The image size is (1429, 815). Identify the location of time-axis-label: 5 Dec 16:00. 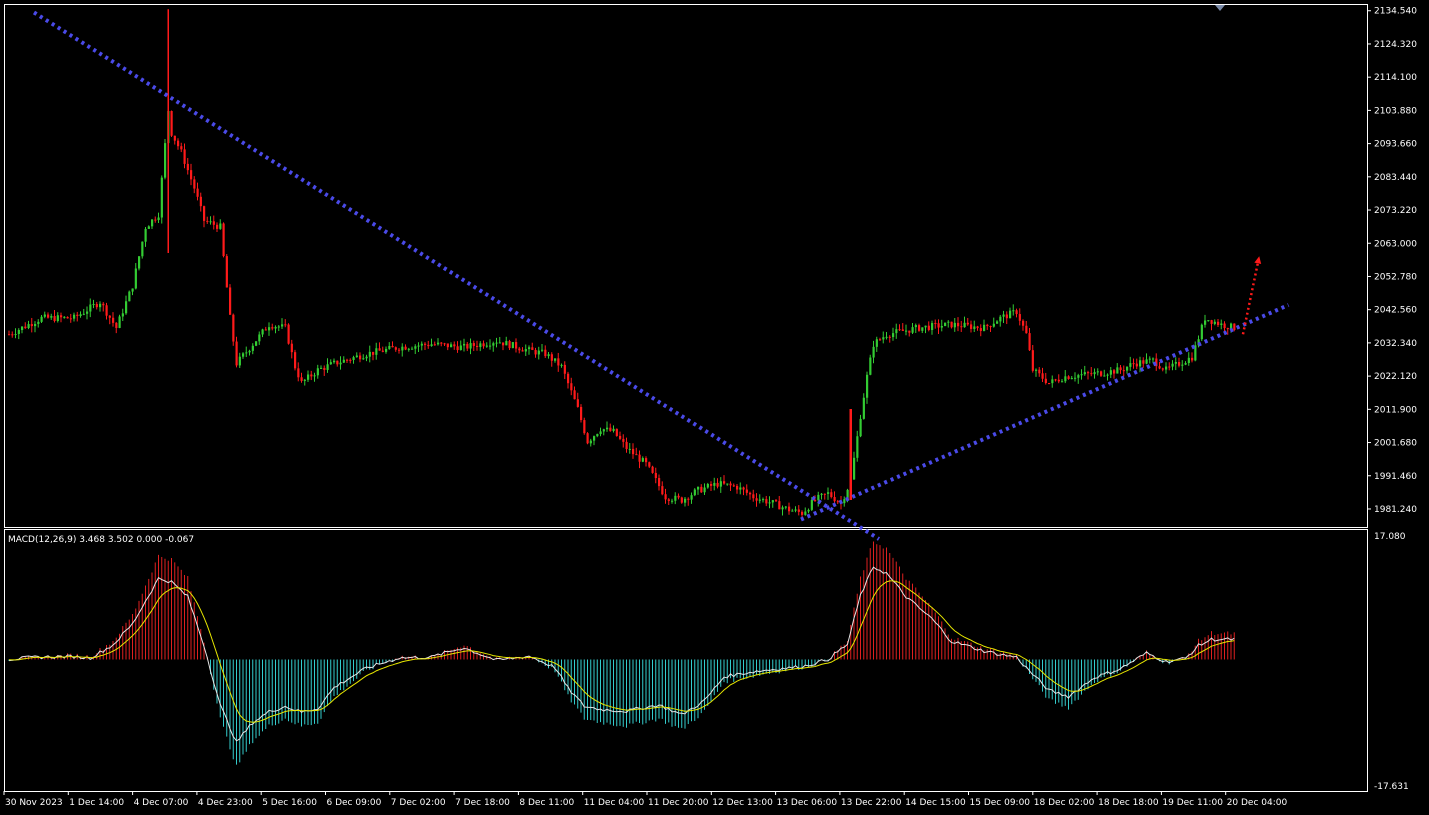
(289, 803).